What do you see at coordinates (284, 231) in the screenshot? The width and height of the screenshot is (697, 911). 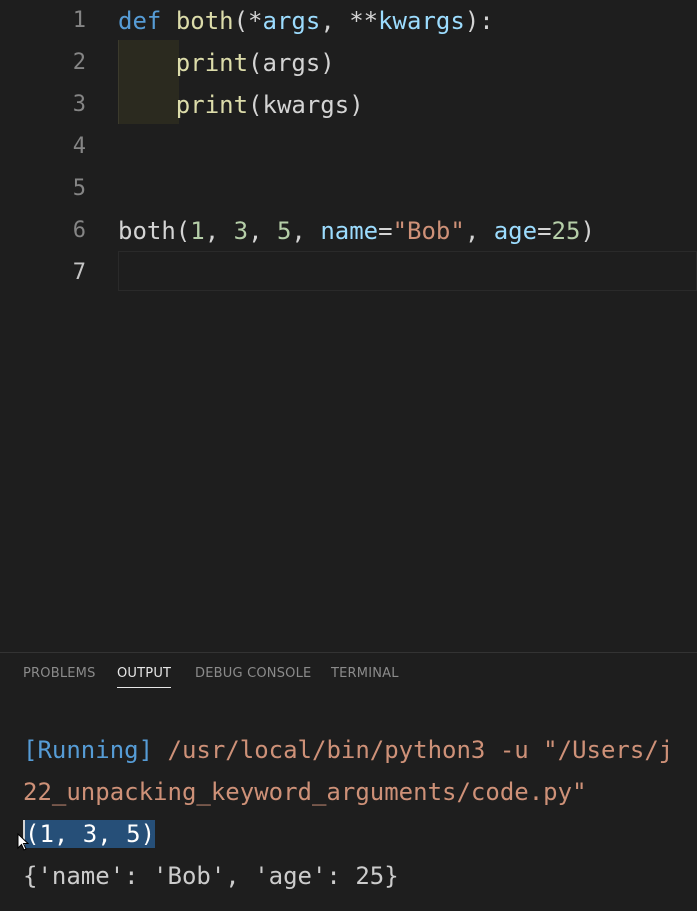 I see `code-token: 5` at bounding box center [284, 231].